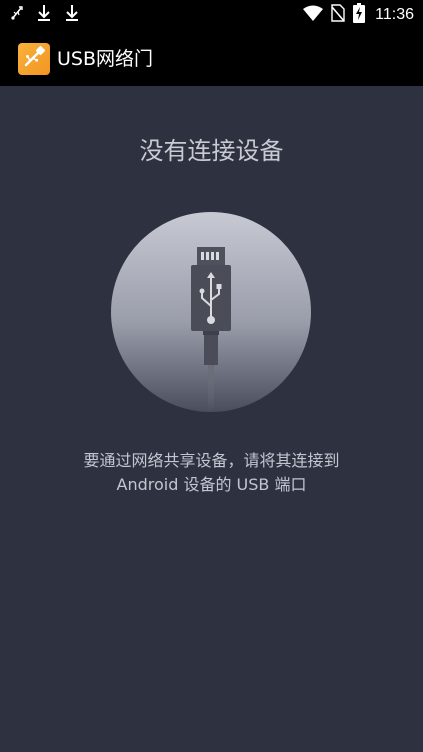  Describe the element at coordinates (105, 59) in the screenshot. I see `app-title: USB网络门` at that location.